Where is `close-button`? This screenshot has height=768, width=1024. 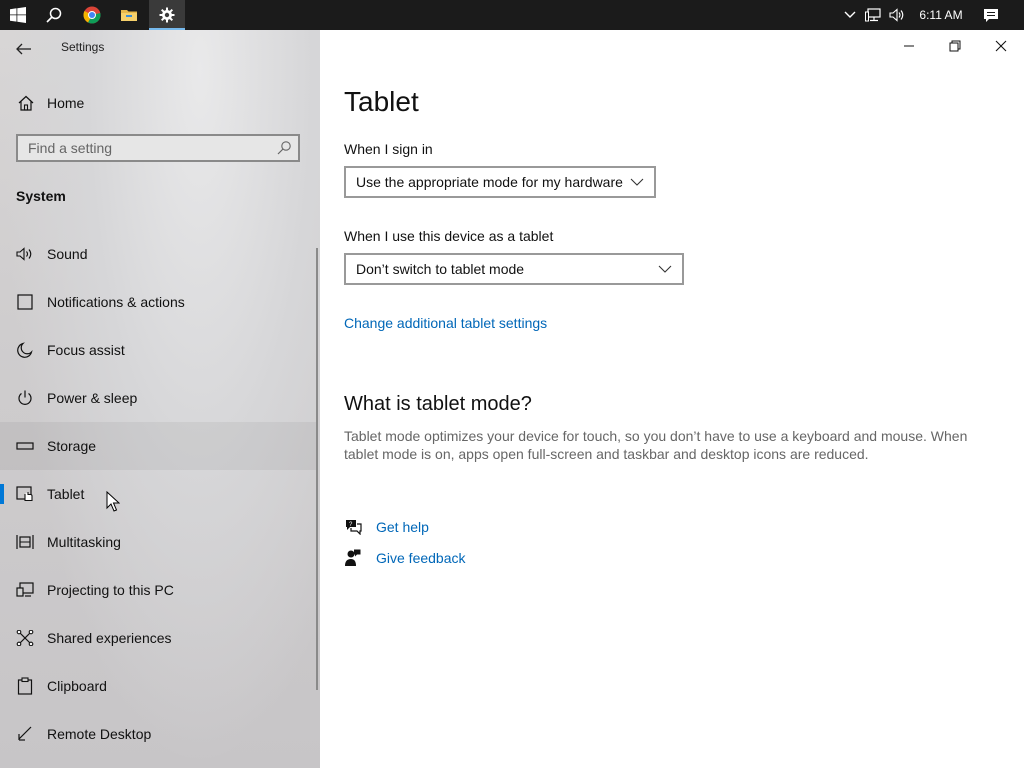
close-button is located at coordinates (1001, 46).